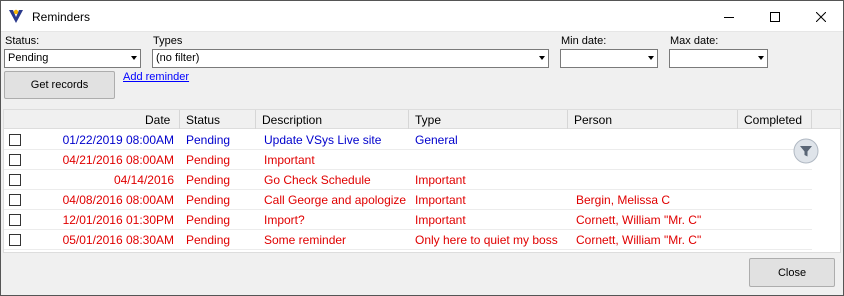 The height and width of the screenshot is (296, 844). What do you see at coordinates (157, 120) in the screenshot?
I see `column-header-date: Date` at bounding box center [157, 120].